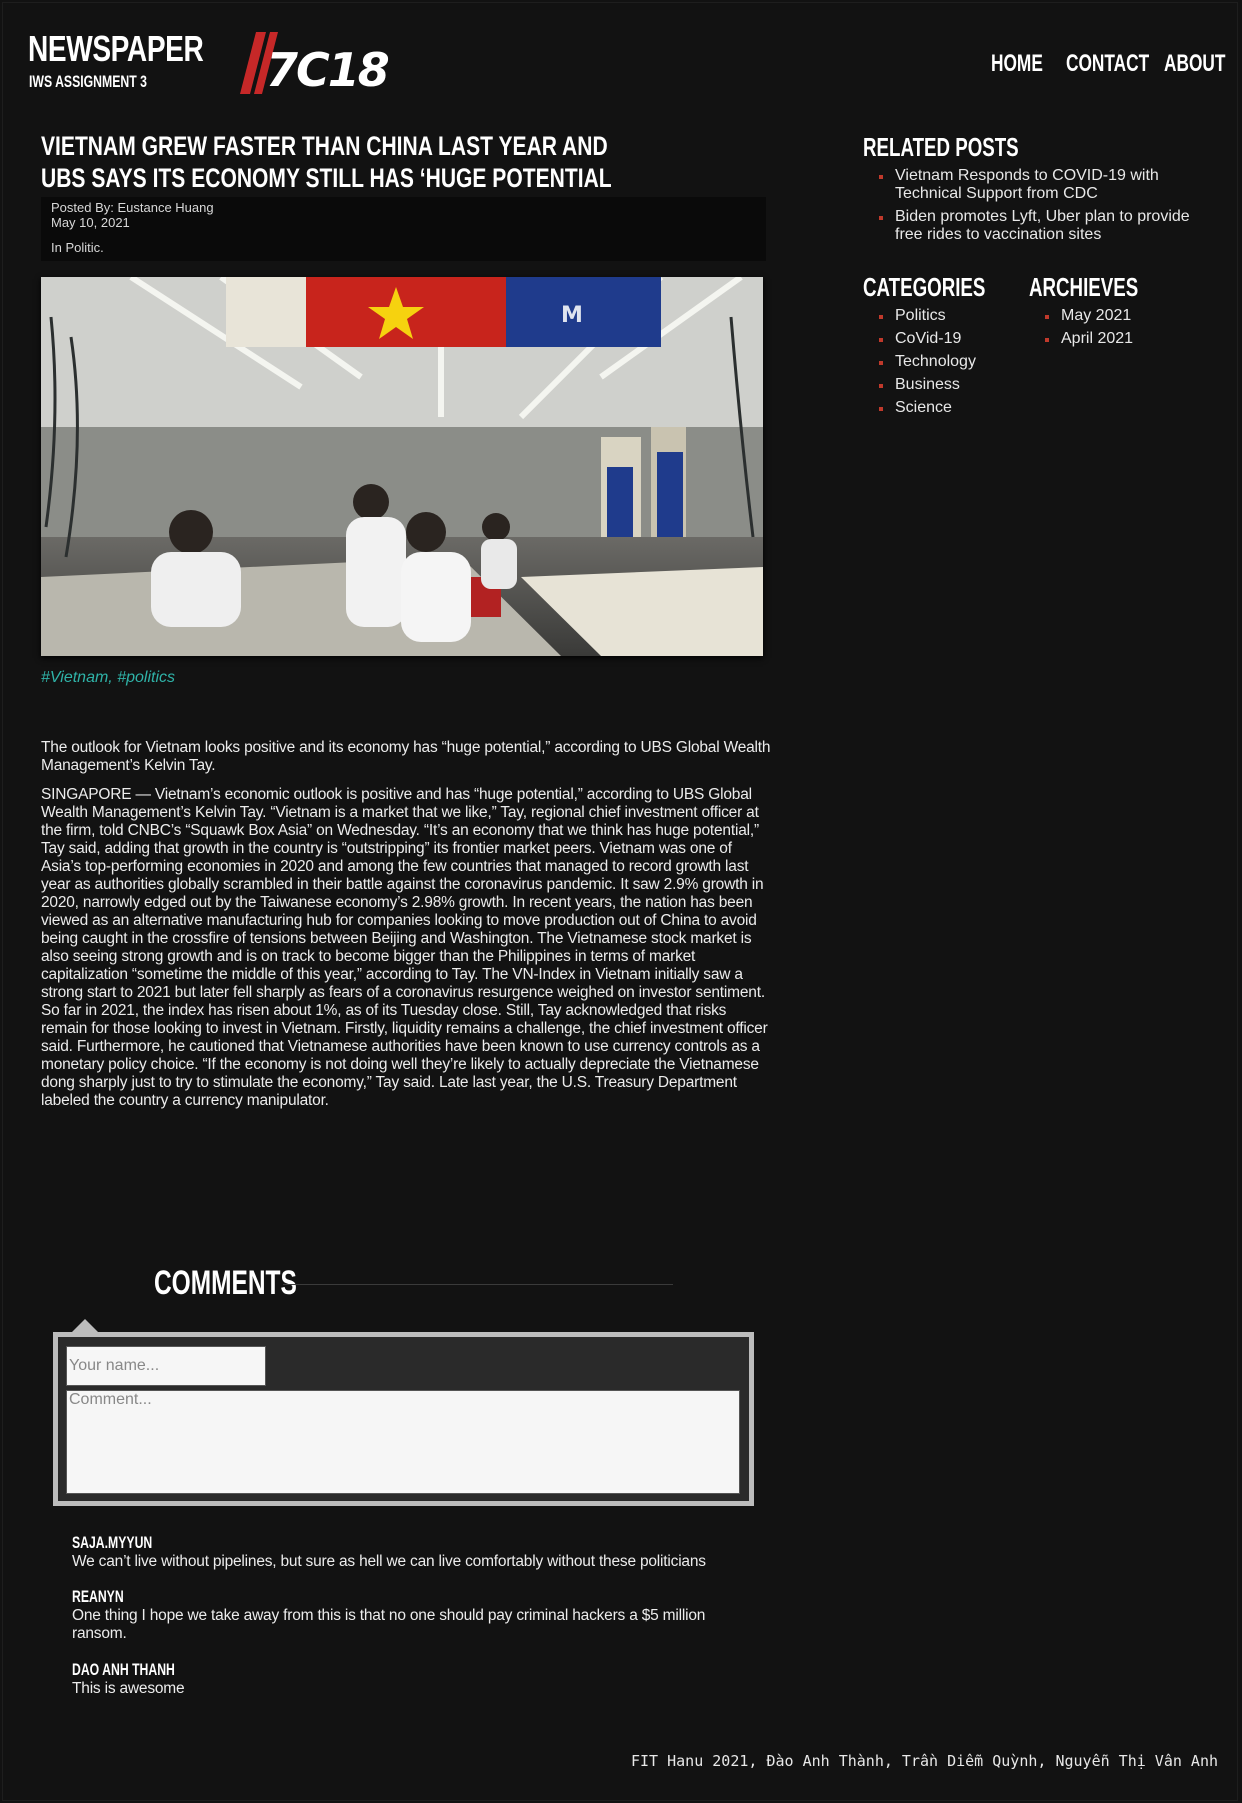 The width and height of the screenshot is (1242, 1803). Describe the element at coordinates (108, 678) in the screenshot. I see `article-tags: #Vietnam, #politics` at that location.